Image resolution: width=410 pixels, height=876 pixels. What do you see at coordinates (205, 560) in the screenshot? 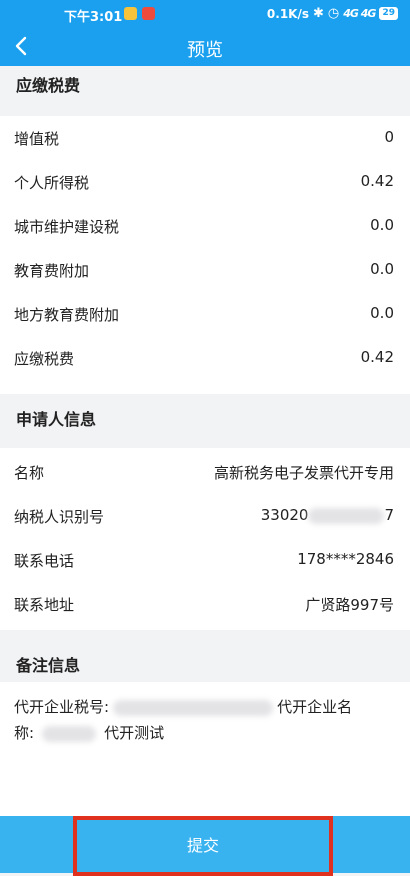
I see `applicant-row-phone: 联系电话 178****2846` at bounding box center [205, 560].